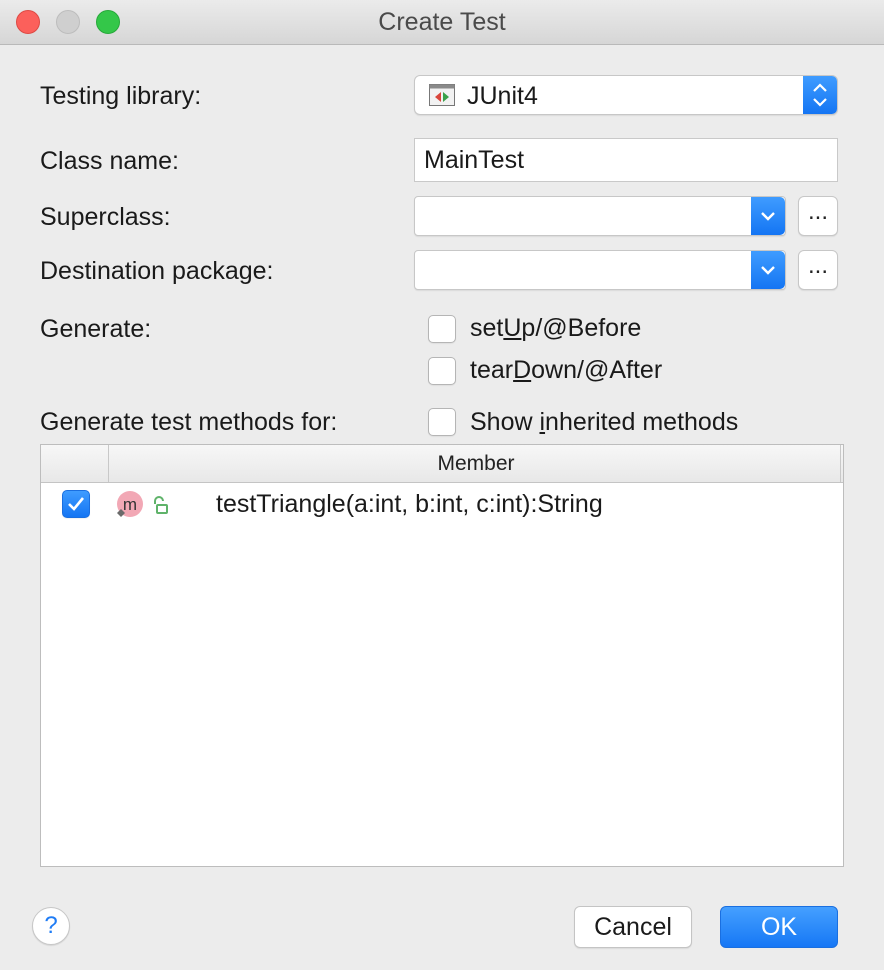 The height and width of the screenshot is (970, 884). What do you see at coordinates (502, 96) in the screenshot?
I see `testing-library-value: JUnit4` at bounding box center [502, 96].